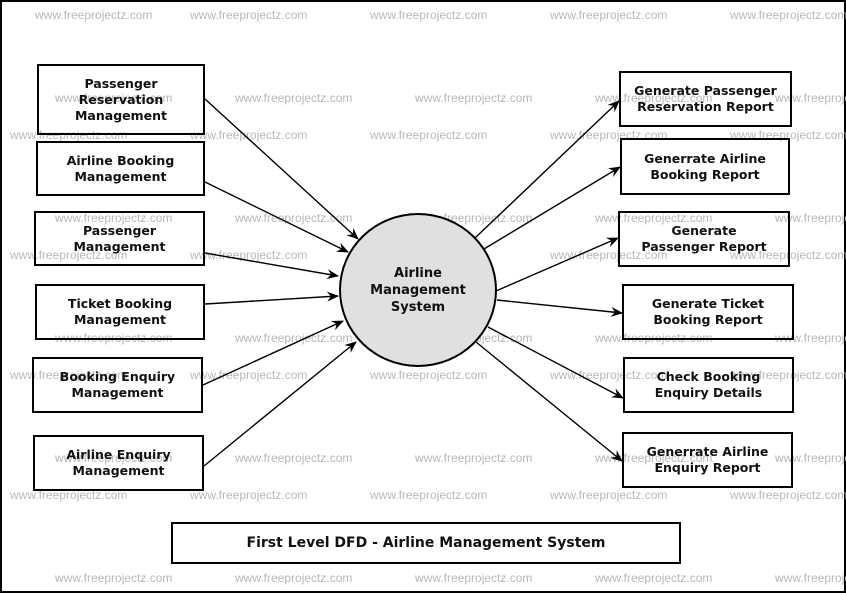  I want to click on entity-label: Check Booking Enquiry Details, so click(708, 384).